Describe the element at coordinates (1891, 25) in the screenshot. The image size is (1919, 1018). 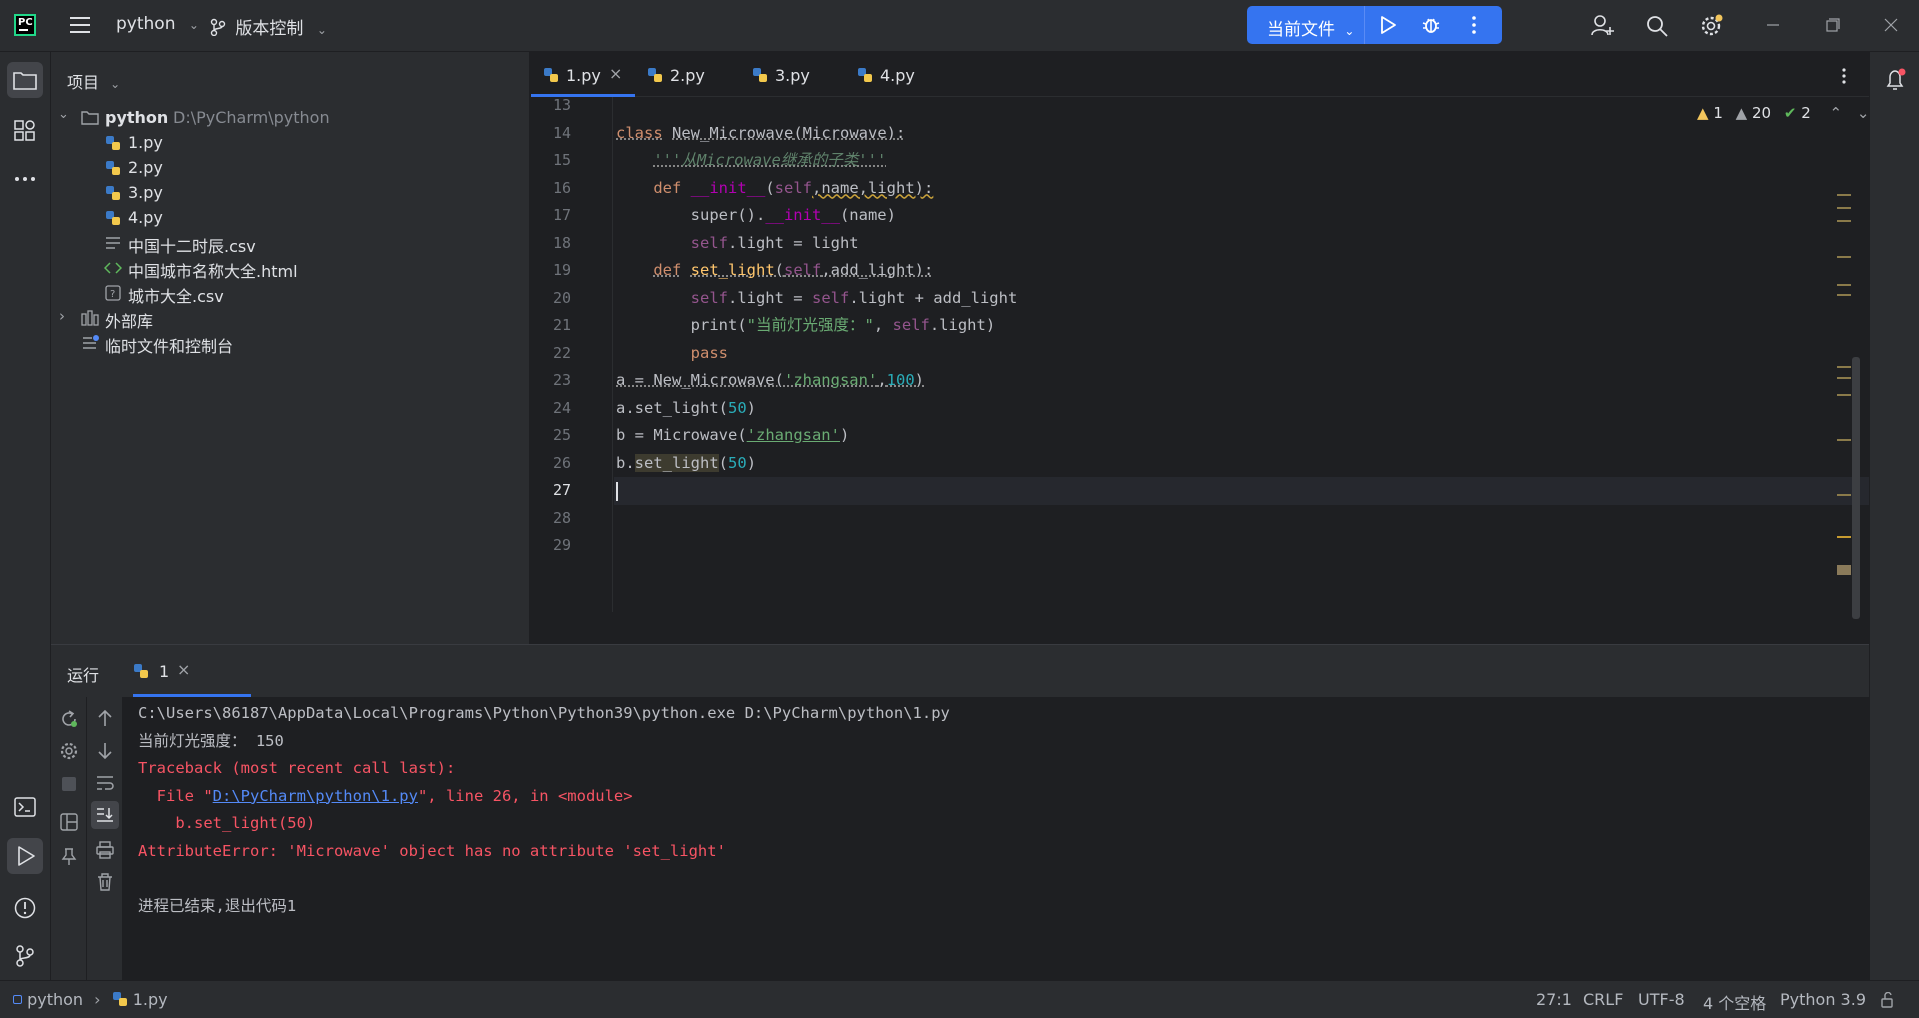
I see `close-window-button` at that location.